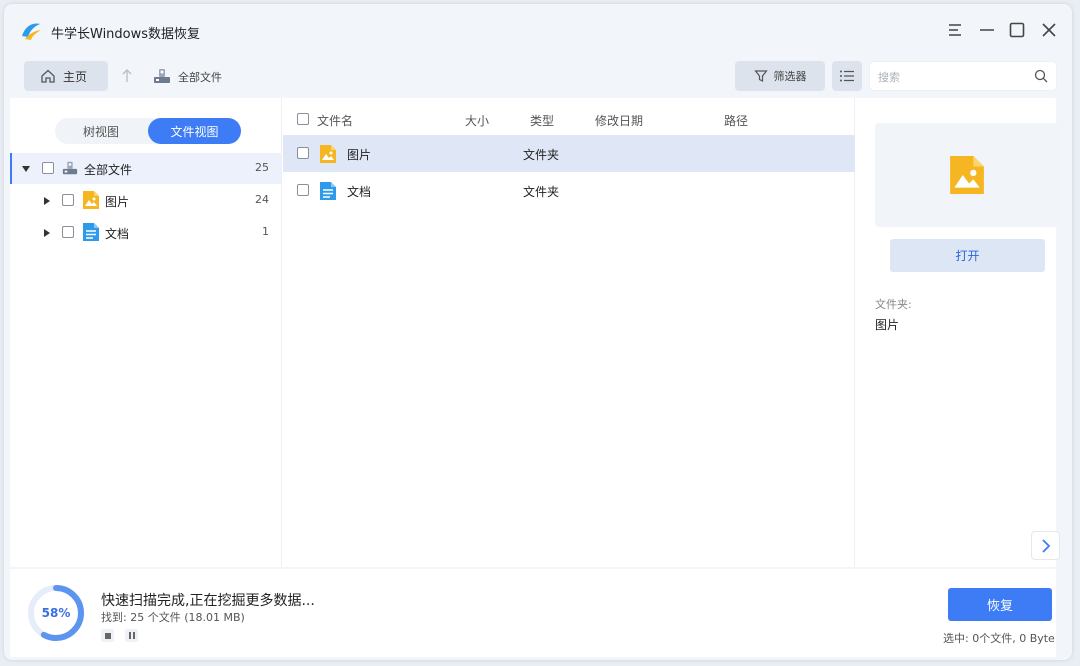 The height and width of the screenshot is (666, 1080). What do you see at coordinates (262, 167) in the screenshot?
I see `tree-item-count: 25` at bounding box center [262, 167].